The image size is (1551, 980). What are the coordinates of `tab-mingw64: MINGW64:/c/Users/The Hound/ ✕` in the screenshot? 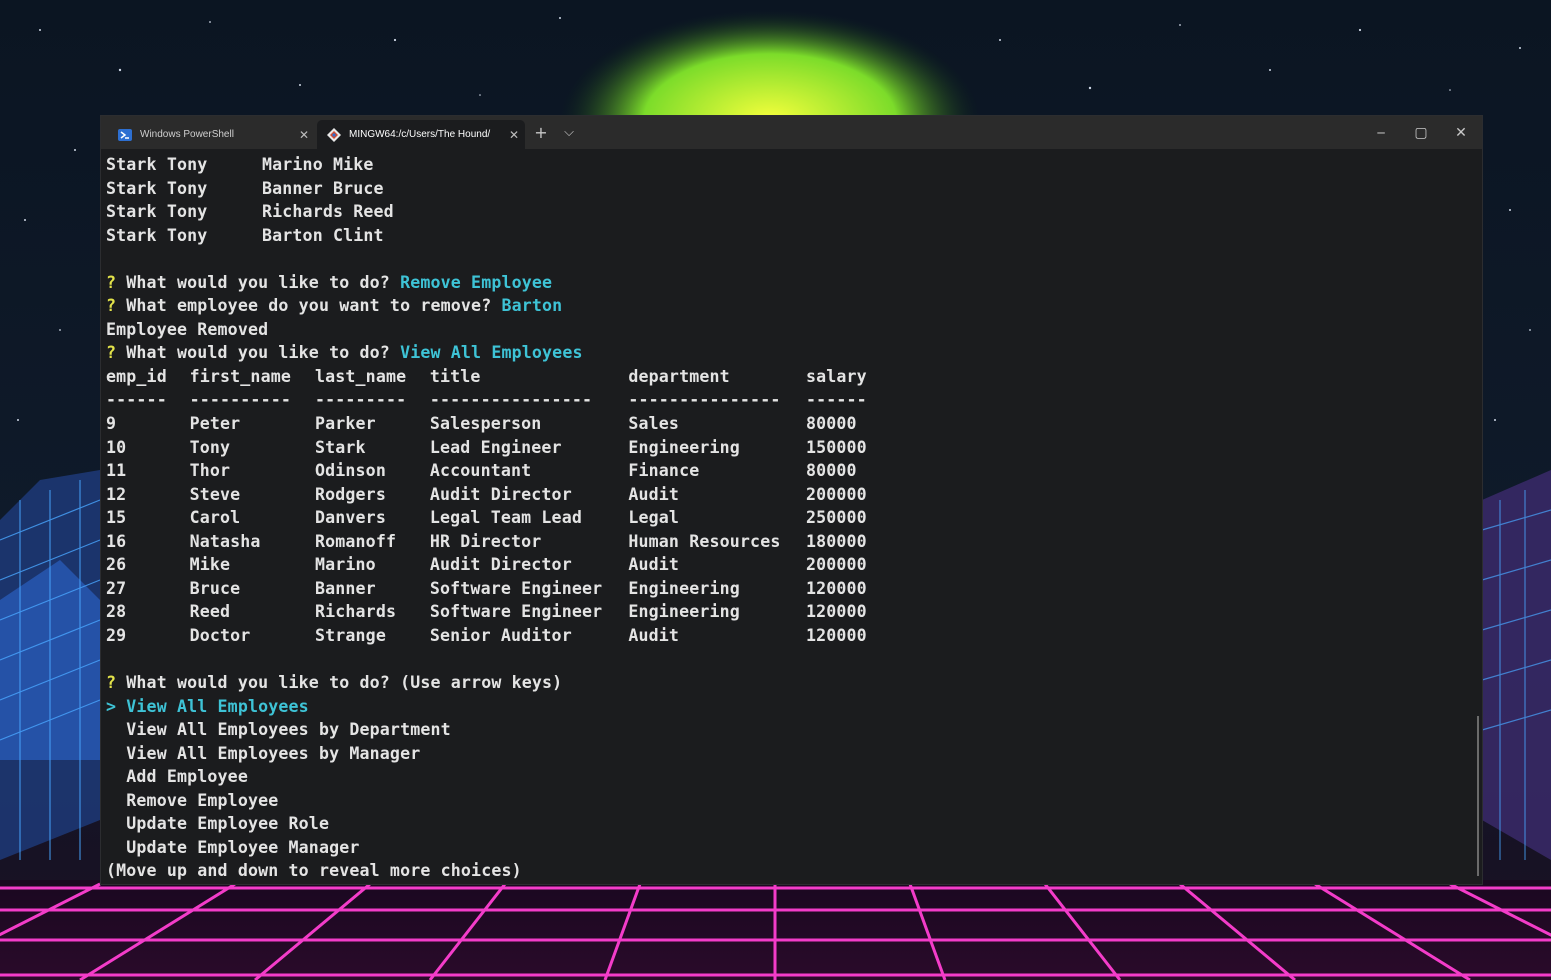 It's located at (421, 134).